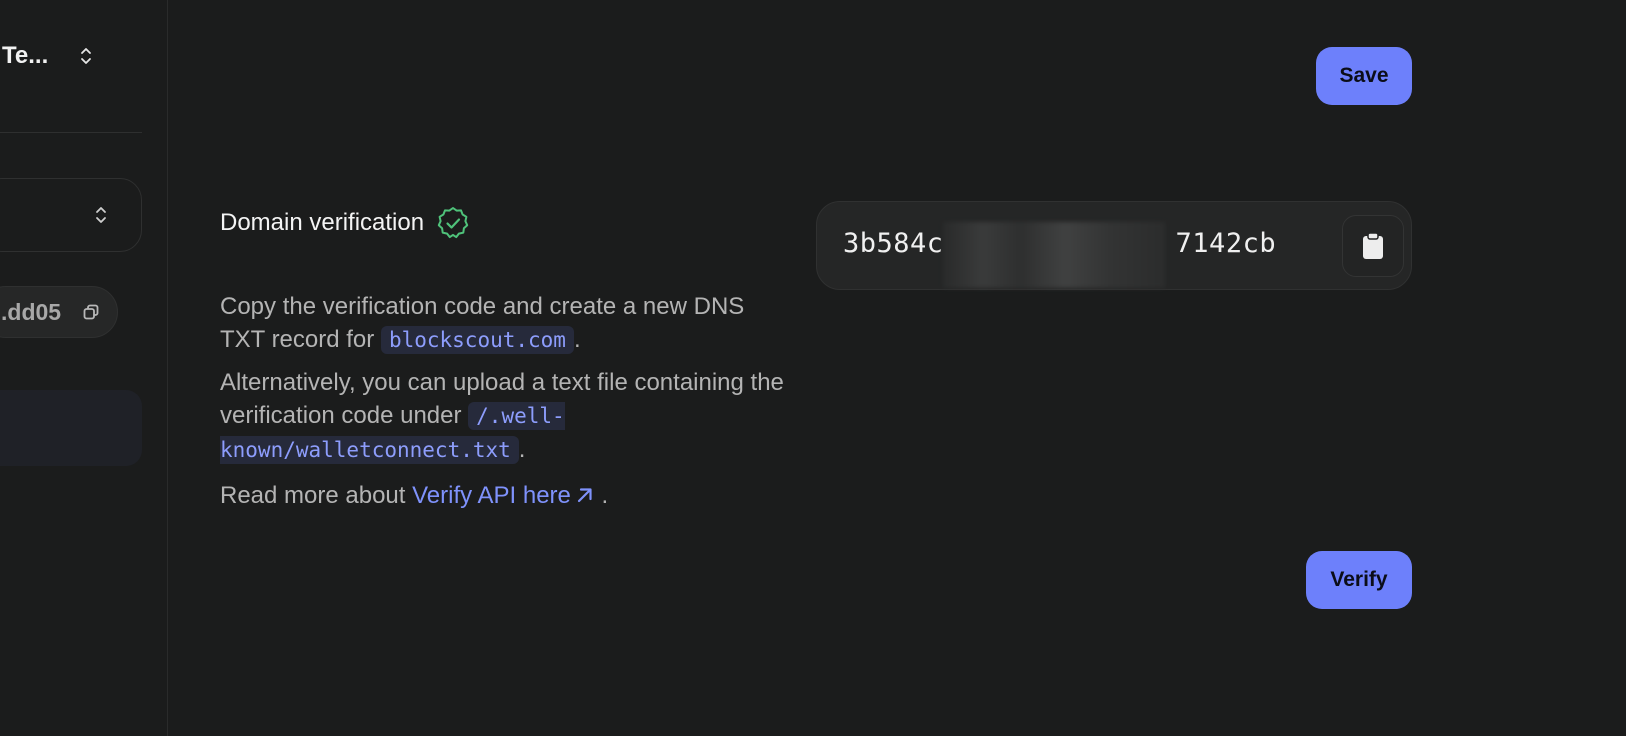 The image size is (1626, 736). I want to click on copy-icon, so click(91, 312).